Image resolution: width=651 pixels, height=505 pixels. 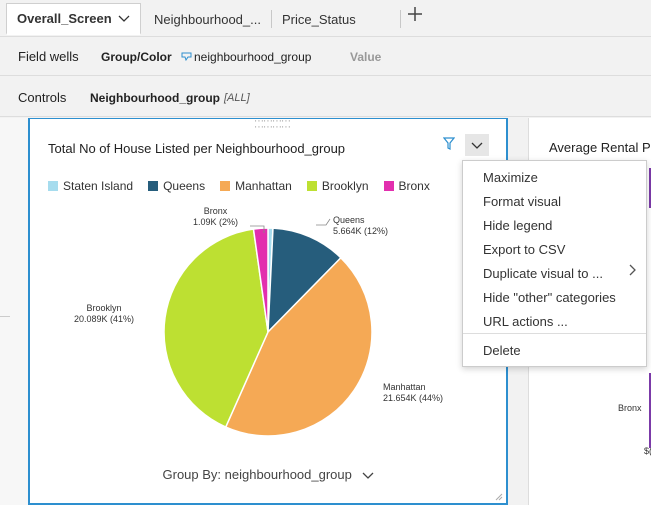 I want to click on tab-price-status: Price_Status, so click(x=332, y=19).